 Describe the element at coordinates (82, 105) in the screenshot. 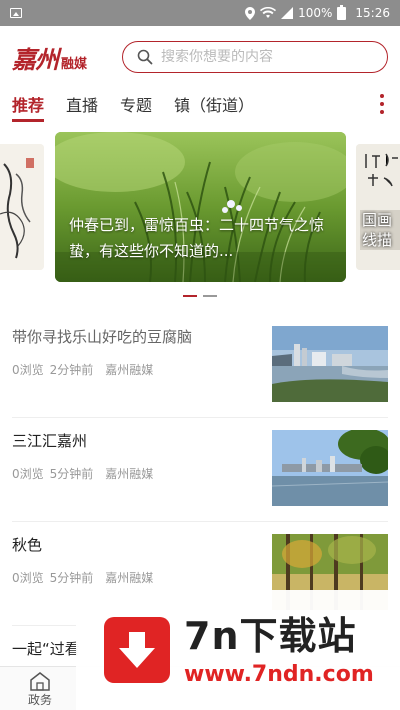

I see `tab-live: 直播` at that location.